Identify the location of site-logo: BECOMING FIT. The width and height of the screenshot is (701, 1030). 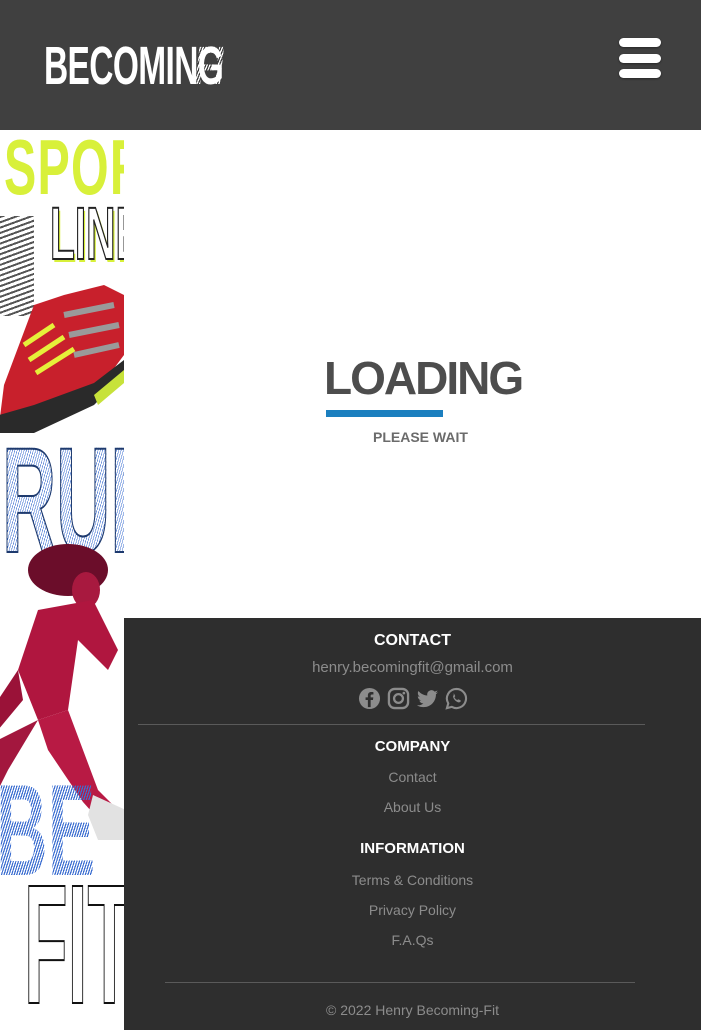
(145, 66).